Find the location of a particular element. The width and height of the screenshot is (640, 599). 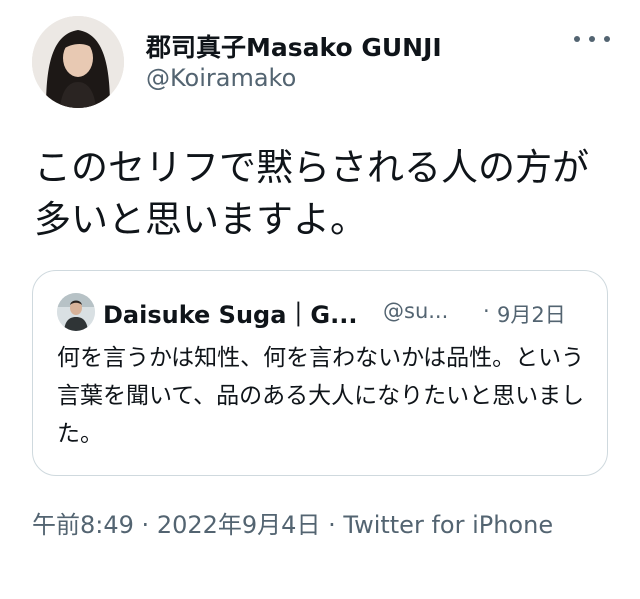

quoted-tweet-date: 9月2日 is located at coordinates (531, 315).